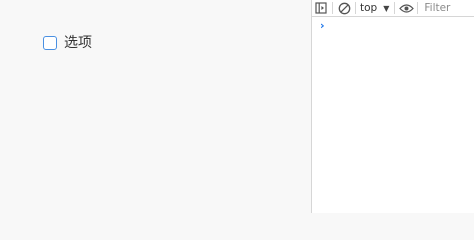  What do you see at coordinates (78, 43) in the screenshot?
I see `option-checkbox-label: 选项` at bounding box center [78, 43].